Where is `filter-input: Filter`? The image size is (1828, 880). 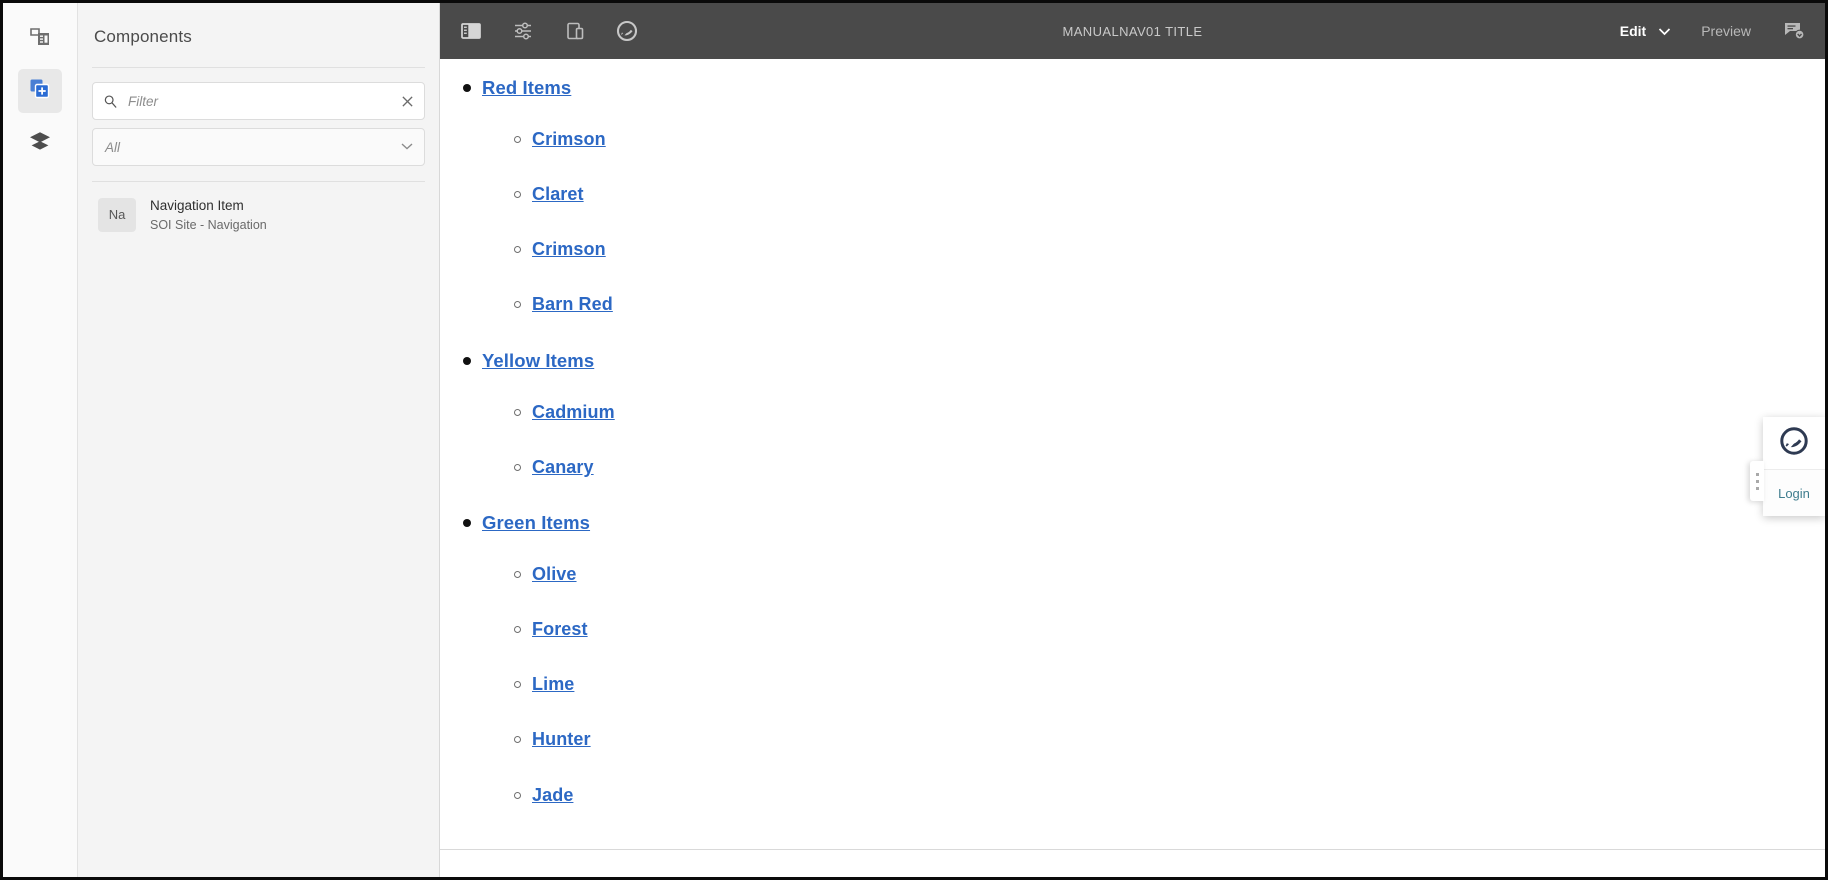
filter-input: Filter is located at coordinates (259, 101).